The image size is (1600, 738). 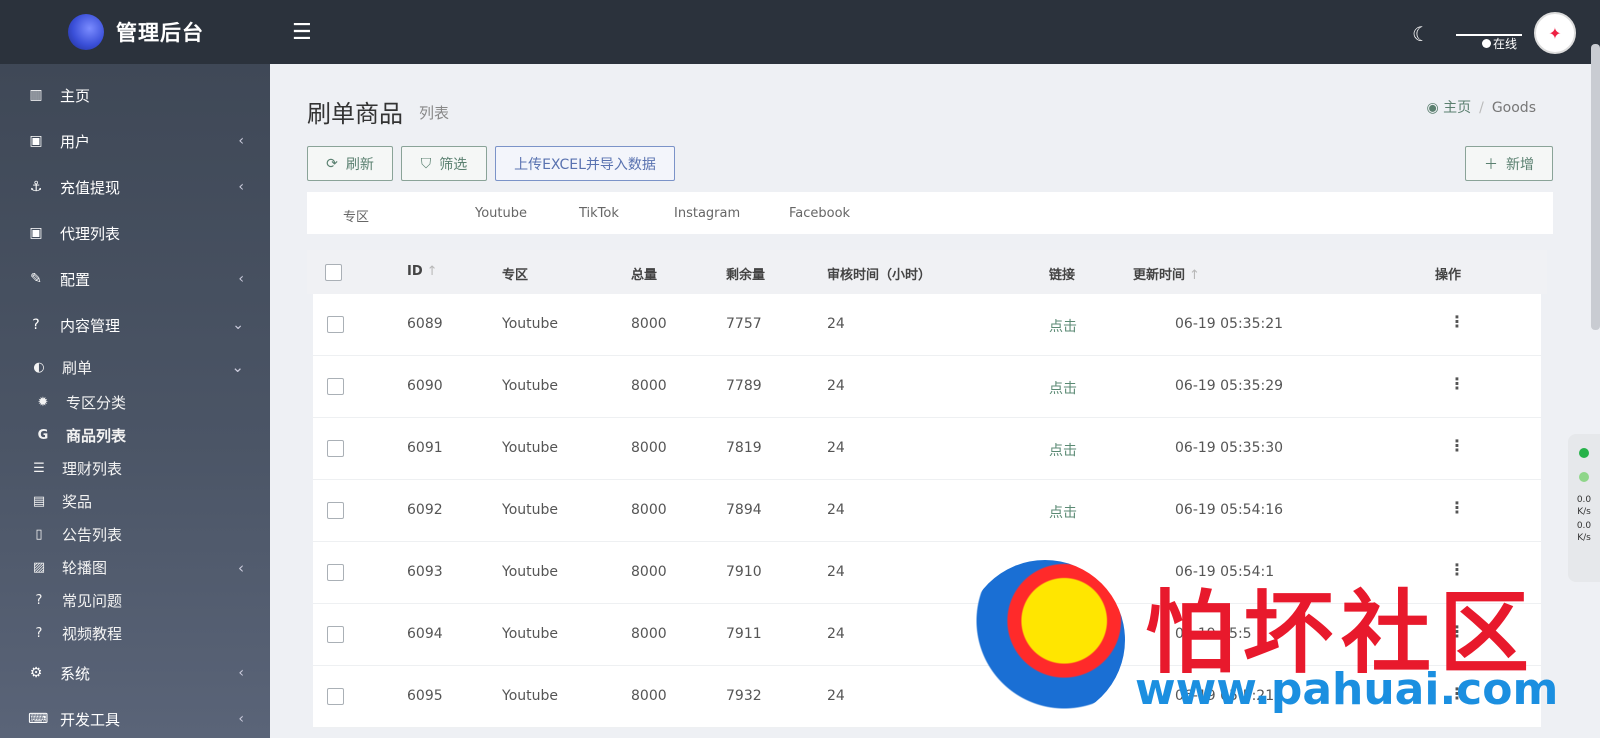 I want to click on online-status: 在线, so click(x=1499, y=43).